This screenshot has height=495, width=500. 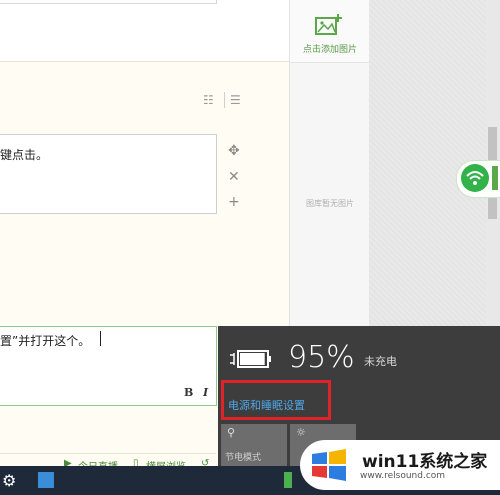 I want to click on charging-status: 未充电, so click(x=380, y=361).